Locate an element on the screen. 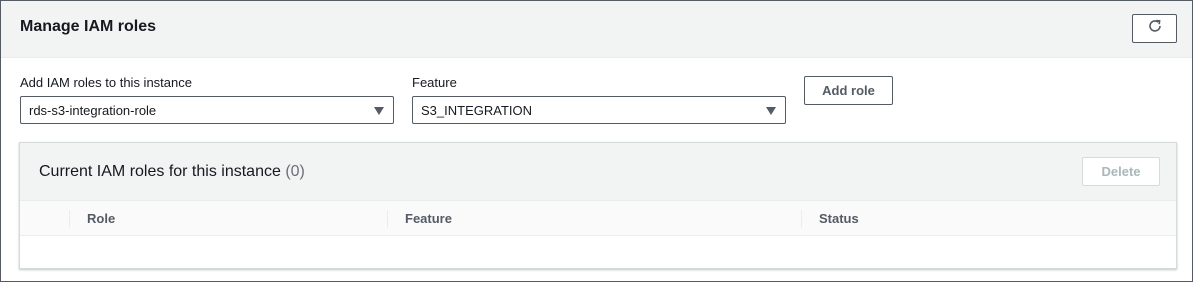  current-roles-title-text: Current IAM roles for this instance is located at coordinates (160, 171).